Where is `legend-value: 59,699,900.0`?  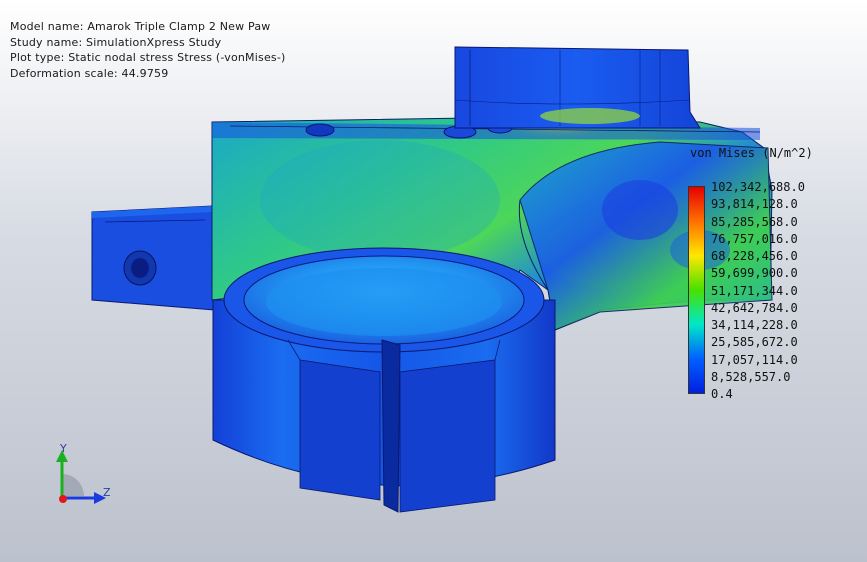
legend-value: 59,699,900.0 is located at coordinates (754, 273).